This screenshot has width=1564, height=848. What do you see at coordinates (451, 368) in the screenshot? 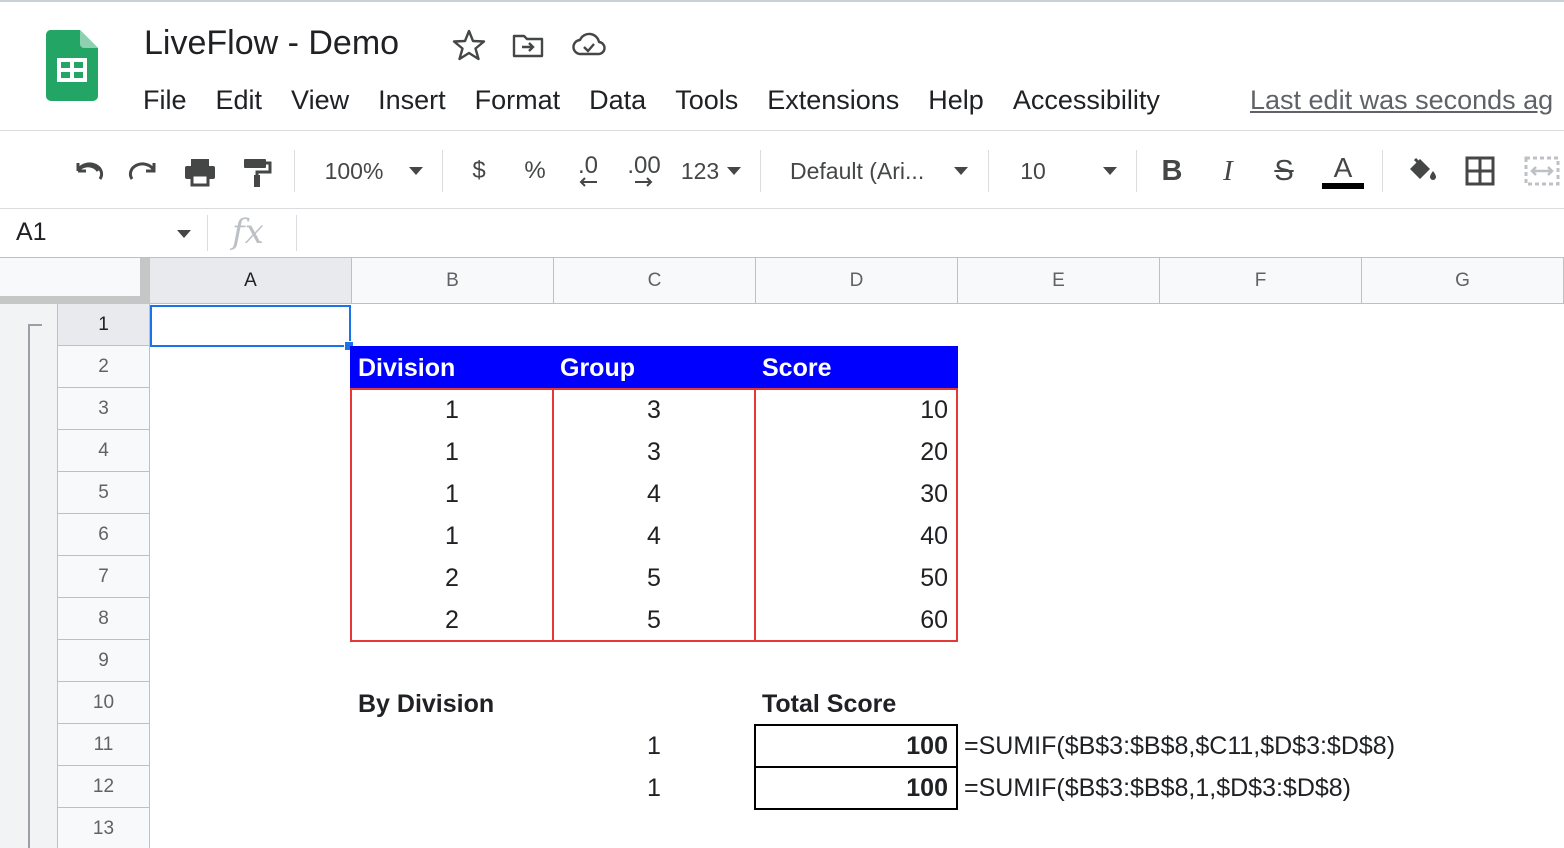
I see `table-header-division: Division` at bounding box center [451, 368].